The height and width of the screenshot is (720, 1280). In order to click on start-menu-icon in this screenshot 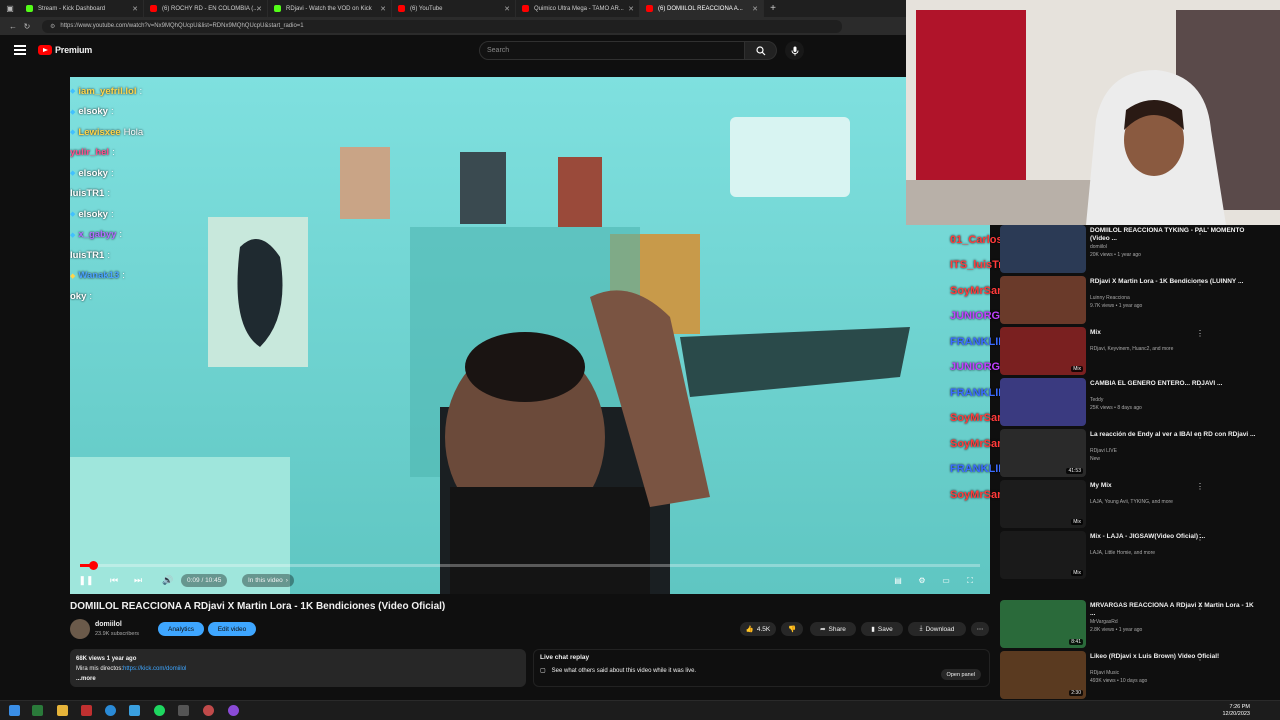, I will do `click(14, 710)`.